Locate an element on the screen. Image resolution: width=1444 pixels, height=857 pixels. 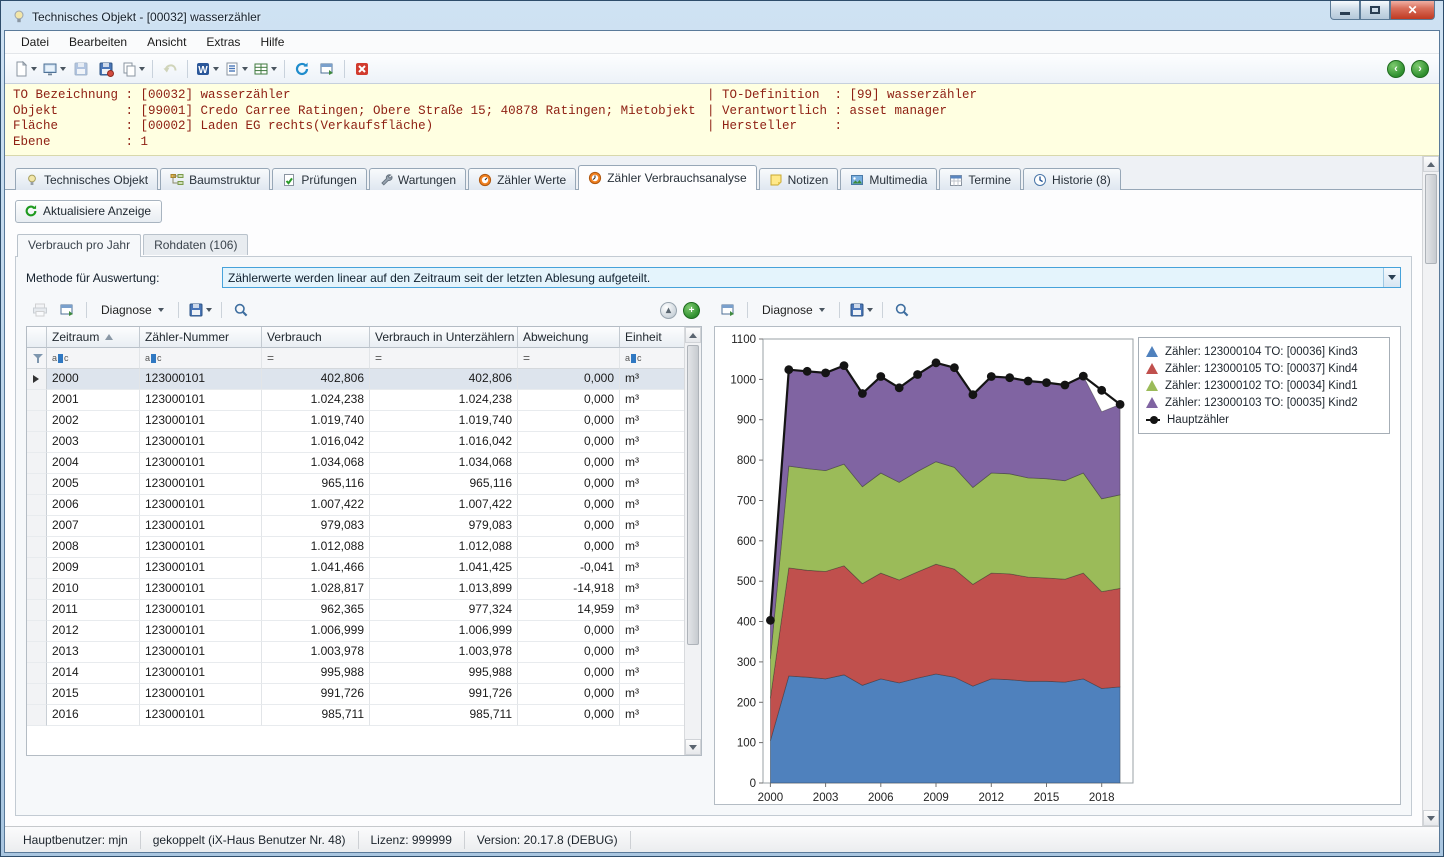
maximize-button is located at coordinates (1375, 10).